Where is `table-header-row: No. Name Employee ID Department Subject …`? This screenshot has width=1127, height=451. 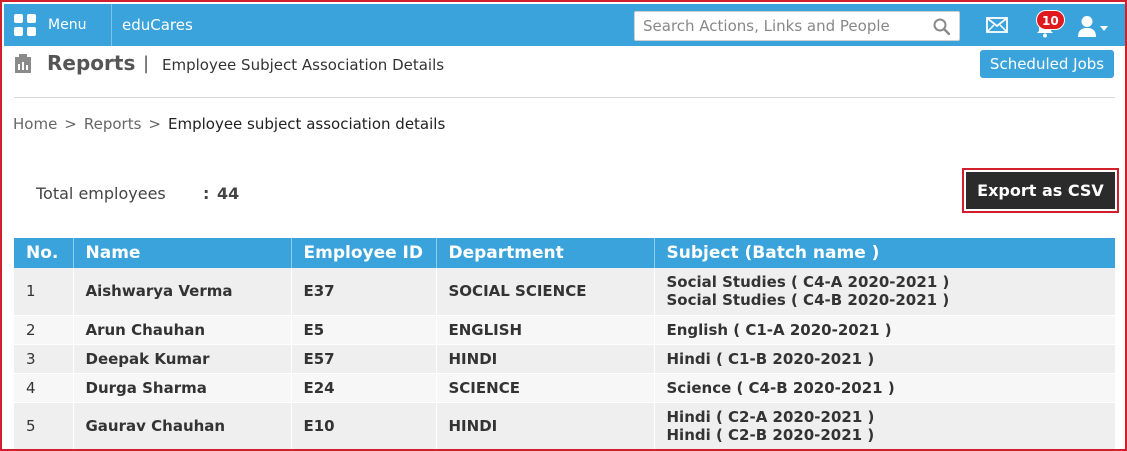
table-header-row: No. Name Employee ID Department Subject … is located at coordinates (564, 253).